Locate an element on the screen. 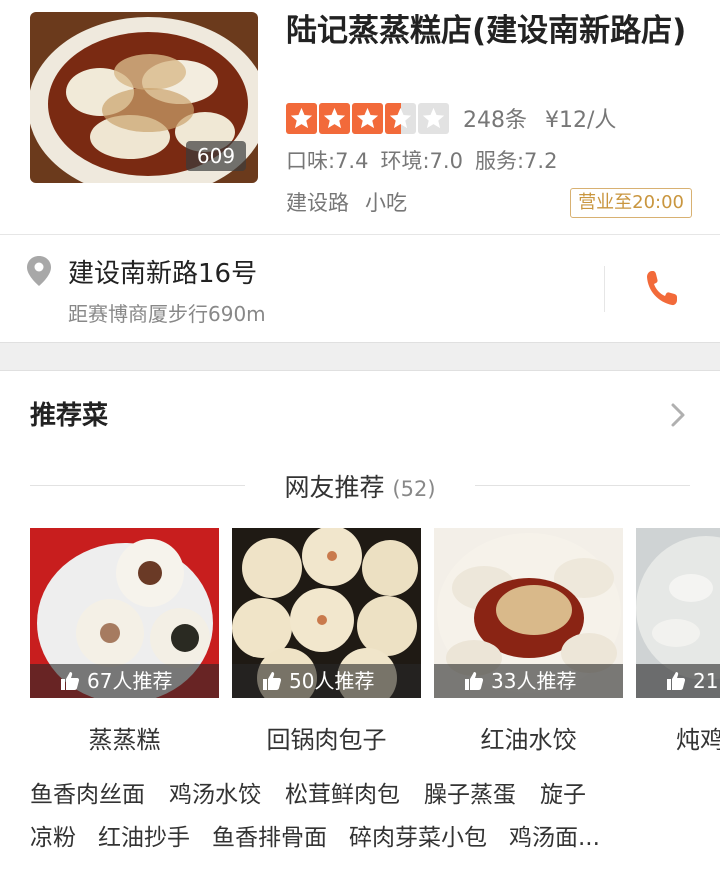  dish-likes-text: 21 is located at coordinates (706, 681).